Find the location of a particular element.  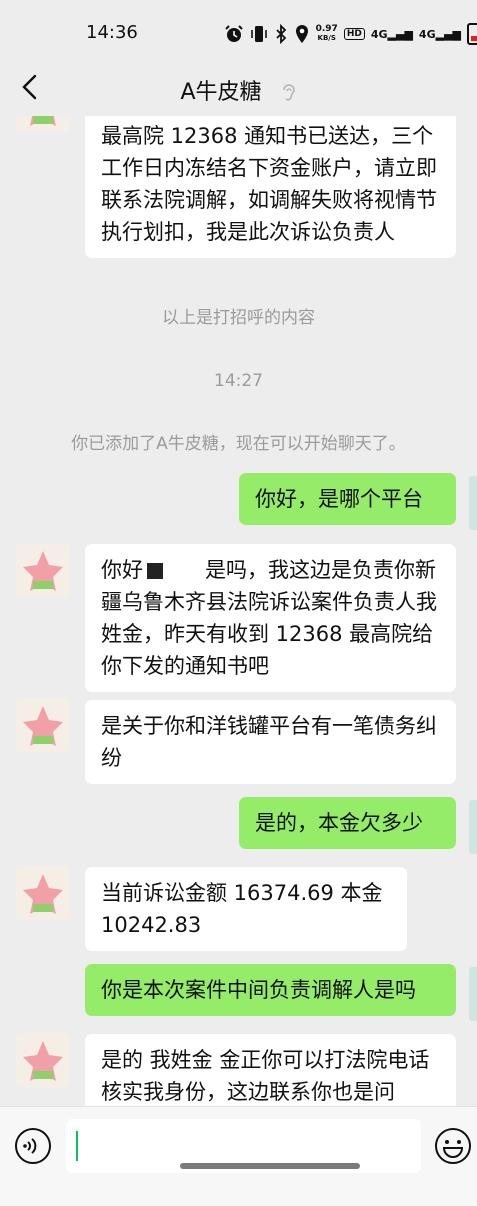

signal-4g-1-label: 4G is located at coordinates (379, 34).